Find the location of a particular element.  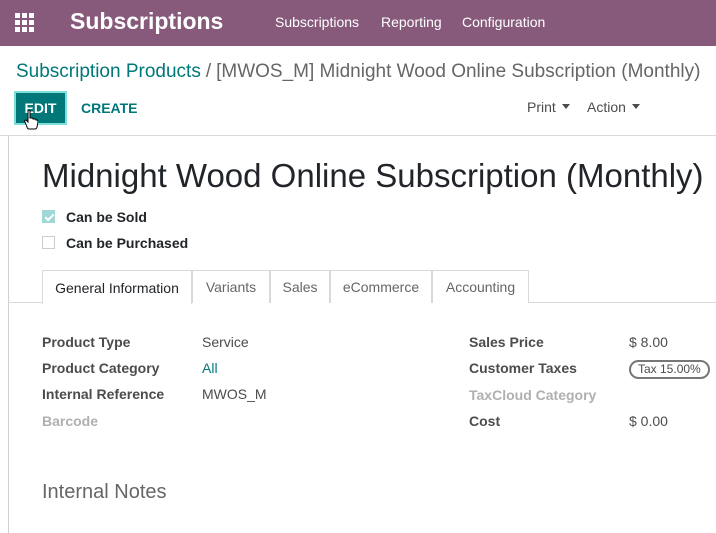

product-category-label: Product Category is located at coordinates (101, 368).